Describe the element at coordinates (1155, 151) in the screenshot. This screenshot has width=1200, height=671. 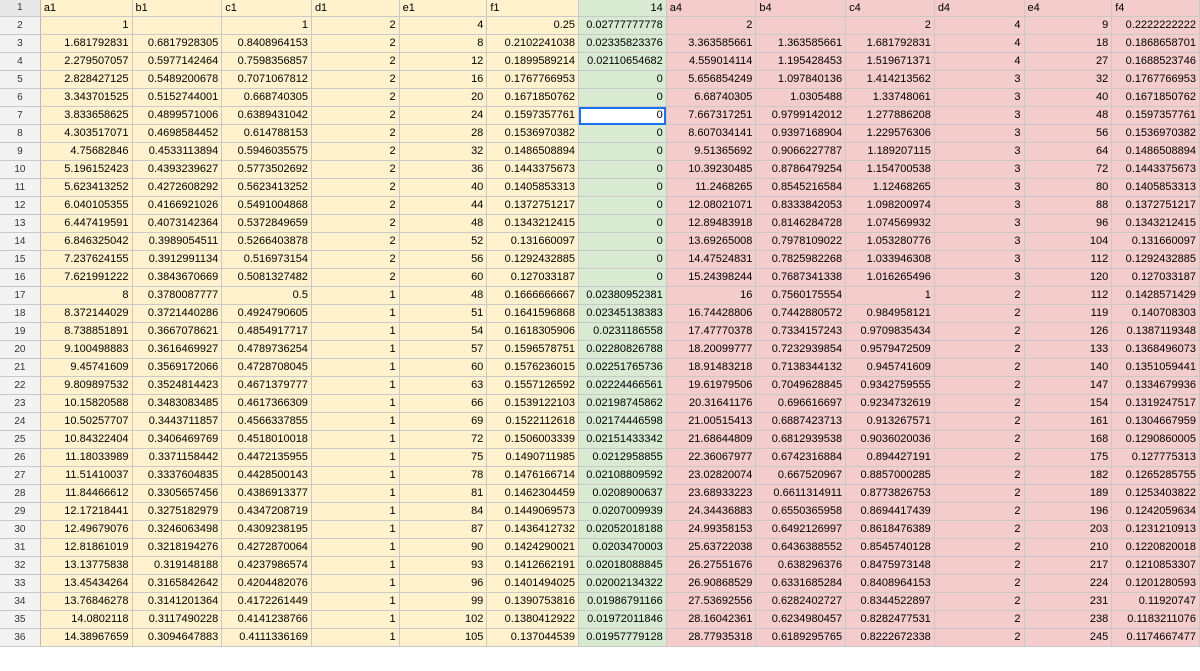
I see `cell-m9: 0.1486508894` at that location.